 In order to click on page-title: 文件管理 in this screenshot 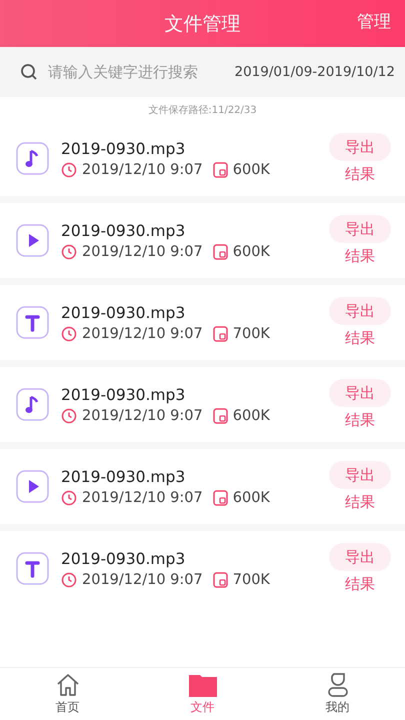, I will do `click(202, 24)`.